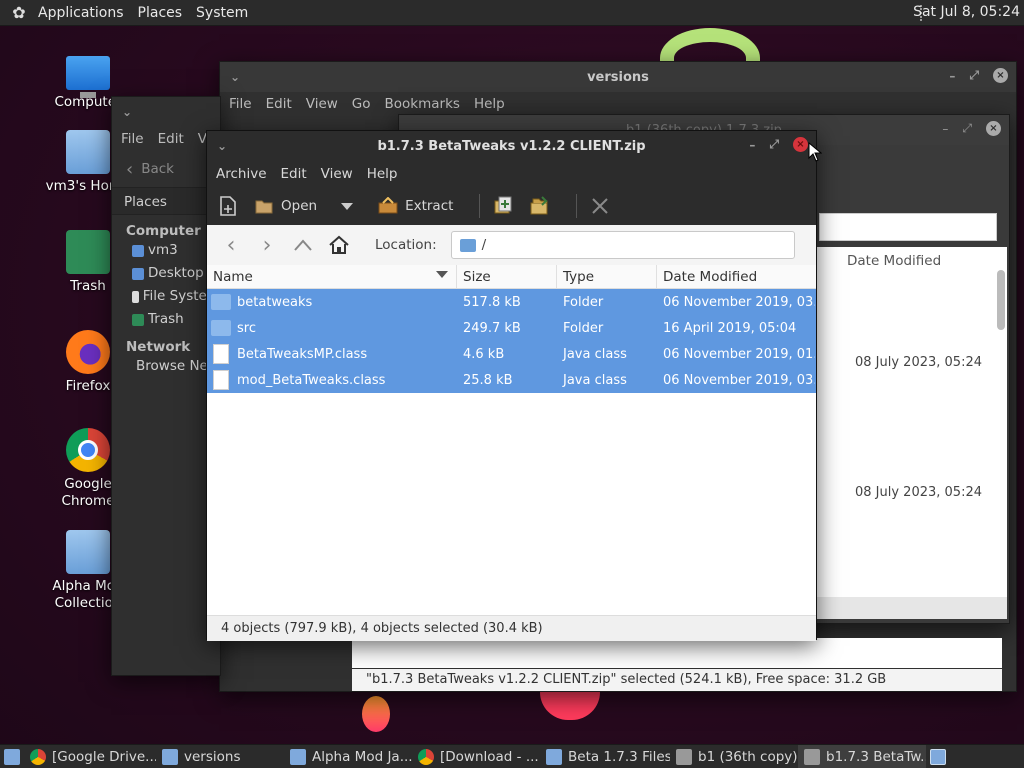 This screenshot has width=1024, height=768. I want to click on open-button: Open, so click(303, 206).